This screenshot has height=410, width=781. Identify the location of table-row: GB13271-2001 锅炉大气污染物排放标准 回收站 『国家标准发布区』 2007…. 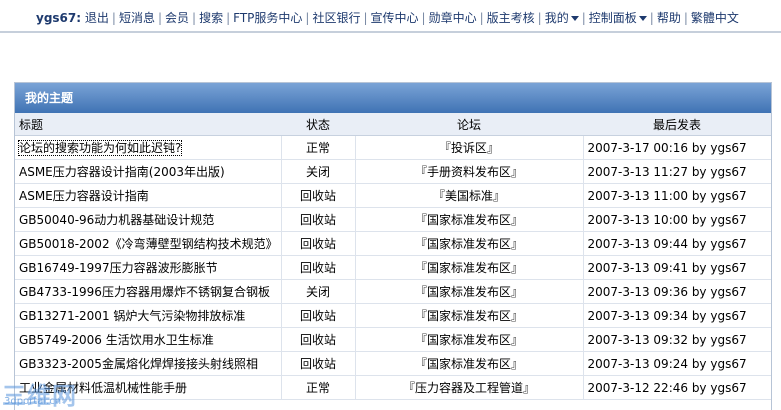
(393, 315).